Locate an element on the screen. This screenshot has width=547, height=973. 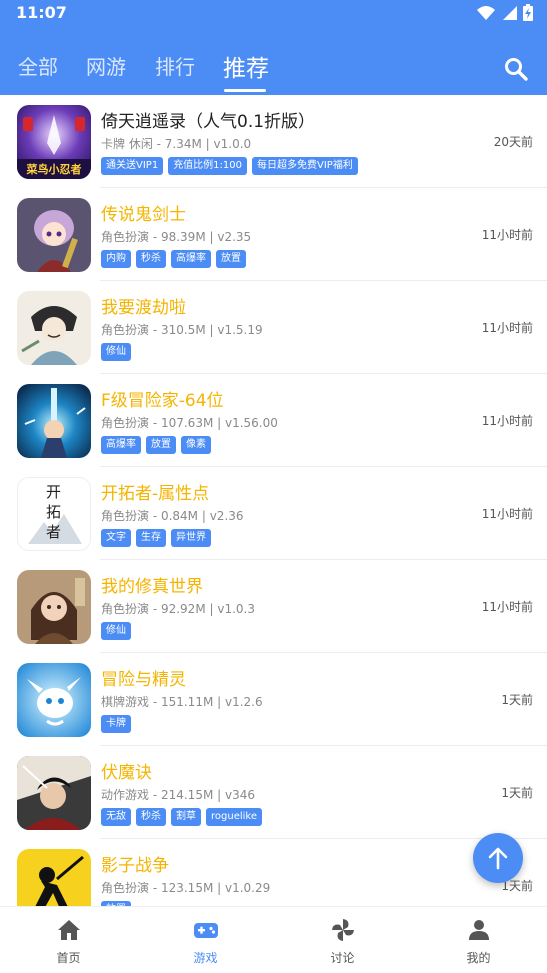
nav-label: 首页 is located at coordinates (68, 958).